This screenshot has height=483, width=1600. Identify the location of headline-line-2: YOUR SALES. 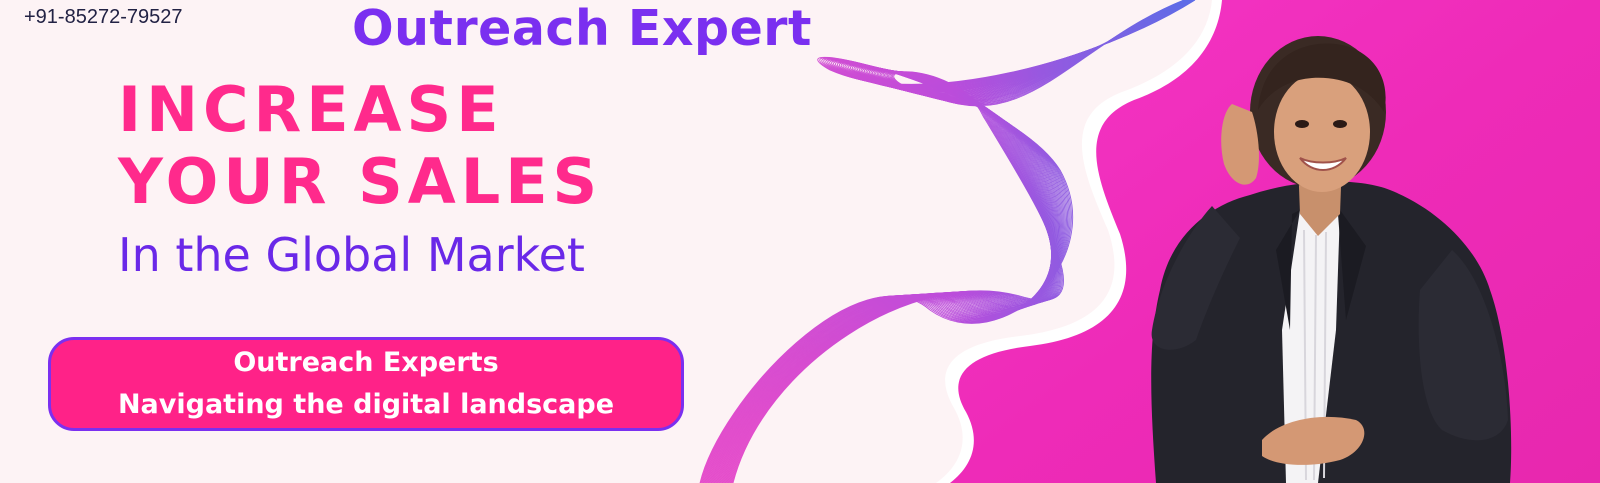
(360, 181).